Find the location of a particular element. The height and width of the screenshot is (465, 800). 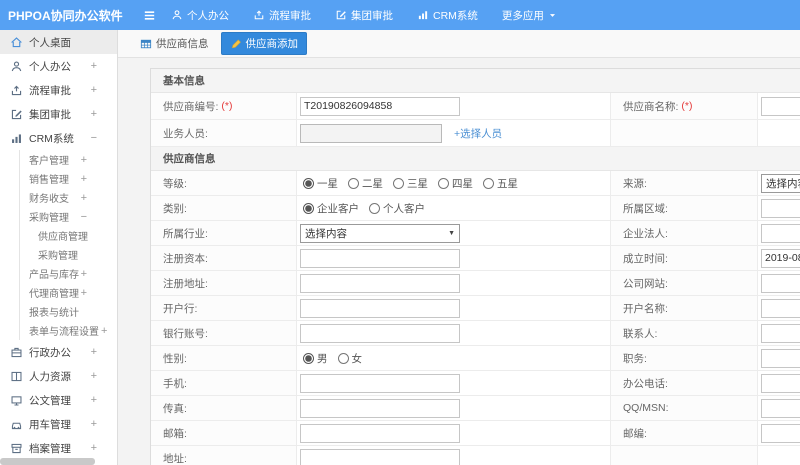

sidebar-item-label: 财务收支 is located at coordinates (49, 199).